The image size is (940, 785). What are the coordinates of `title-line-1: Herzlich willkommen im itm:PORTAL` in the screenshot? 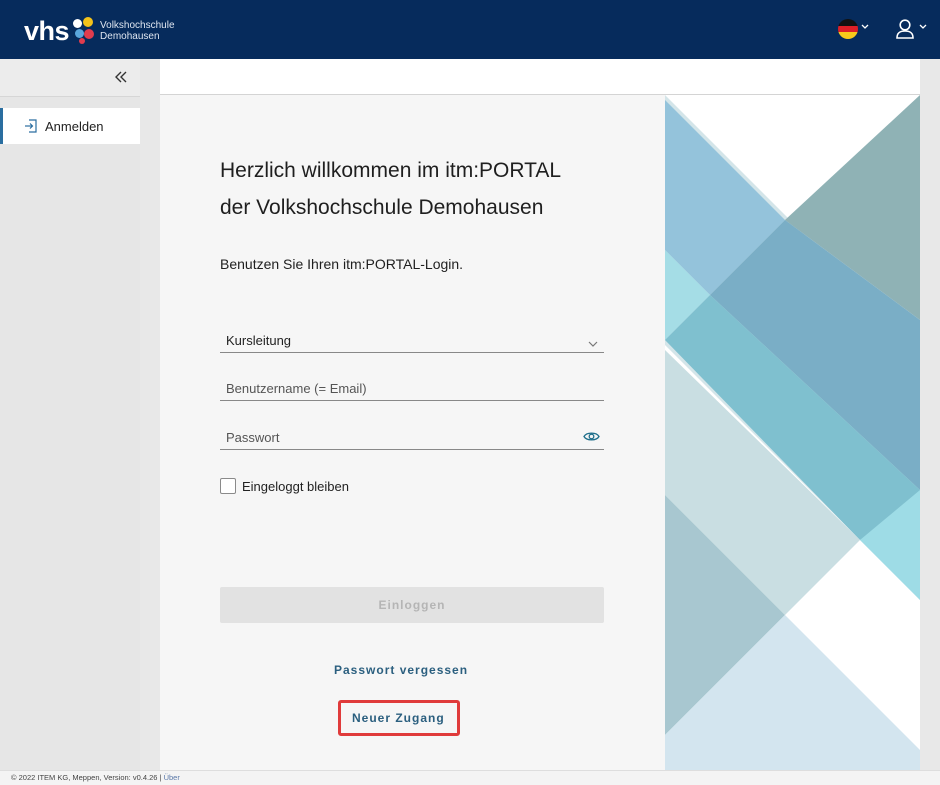 It's located at (391, 170).